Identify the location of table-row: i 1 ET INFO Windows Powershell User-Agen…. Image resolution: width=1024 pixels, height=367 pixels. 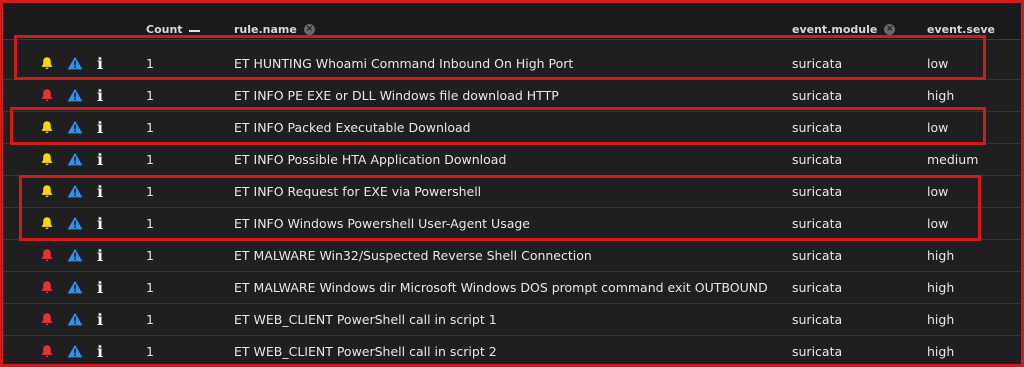
(512, 224).